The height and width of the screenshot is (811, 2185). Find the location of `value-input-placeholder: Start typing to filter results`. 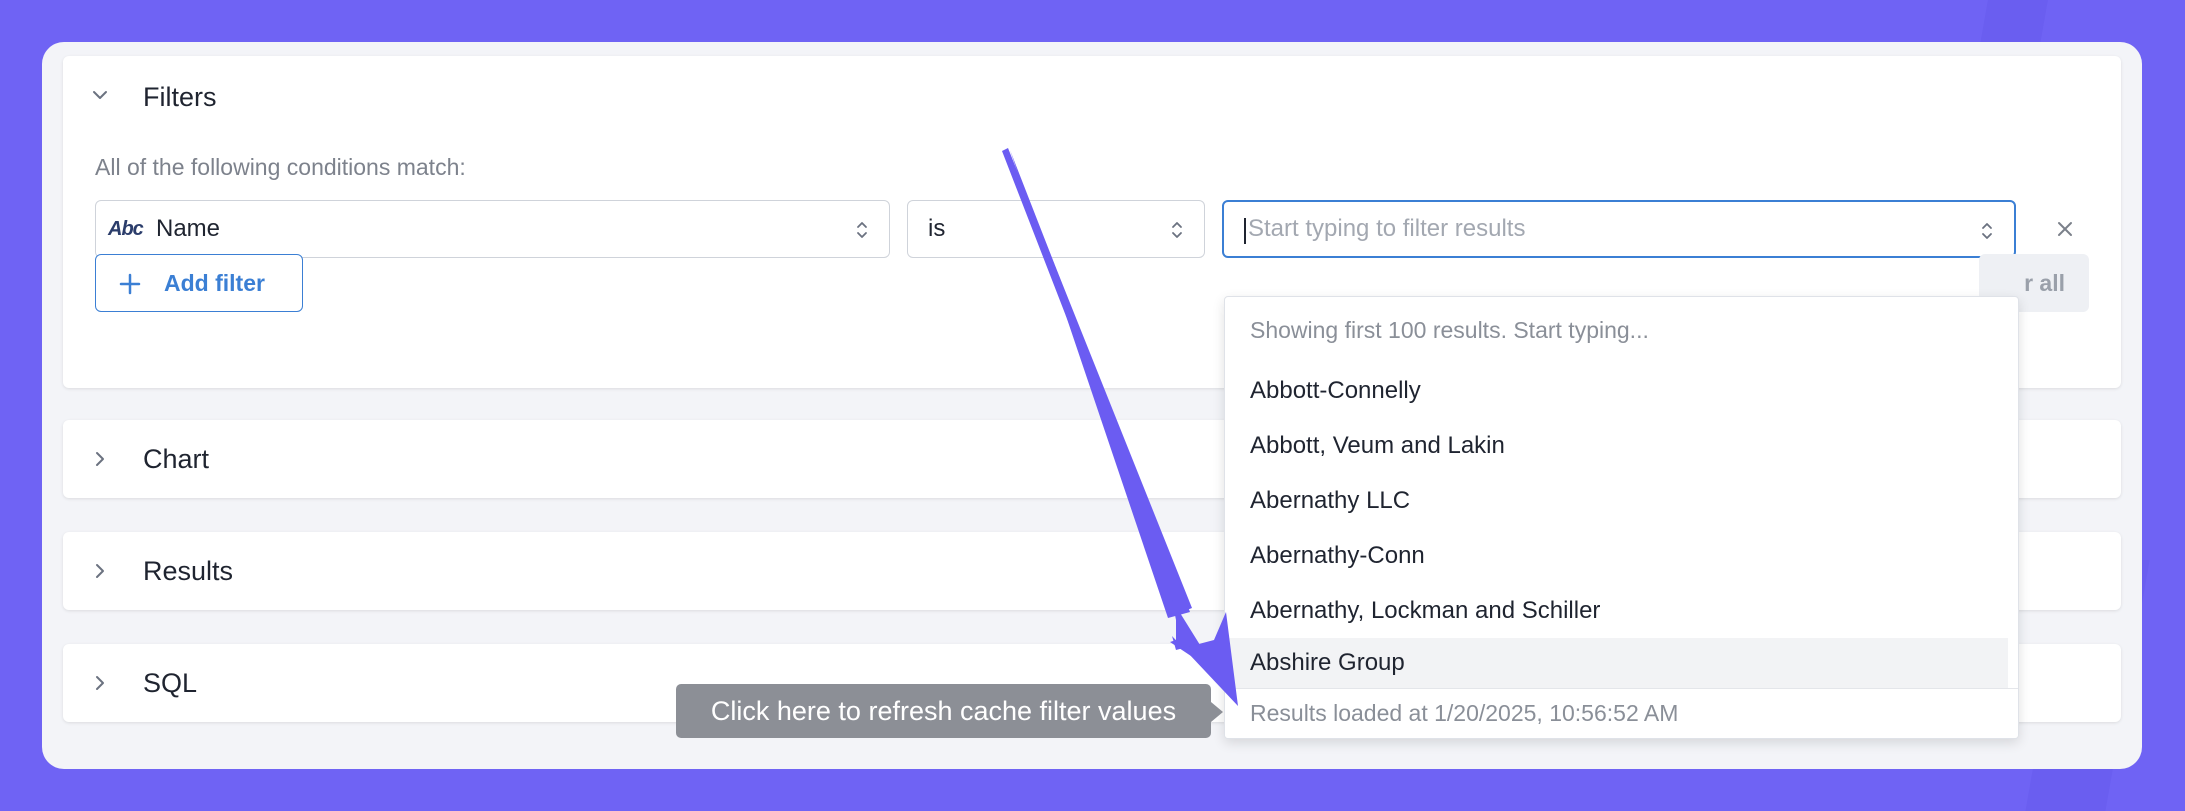

value-input-placeholder: Start typing to filter results is located at coordinates (1387, 228).